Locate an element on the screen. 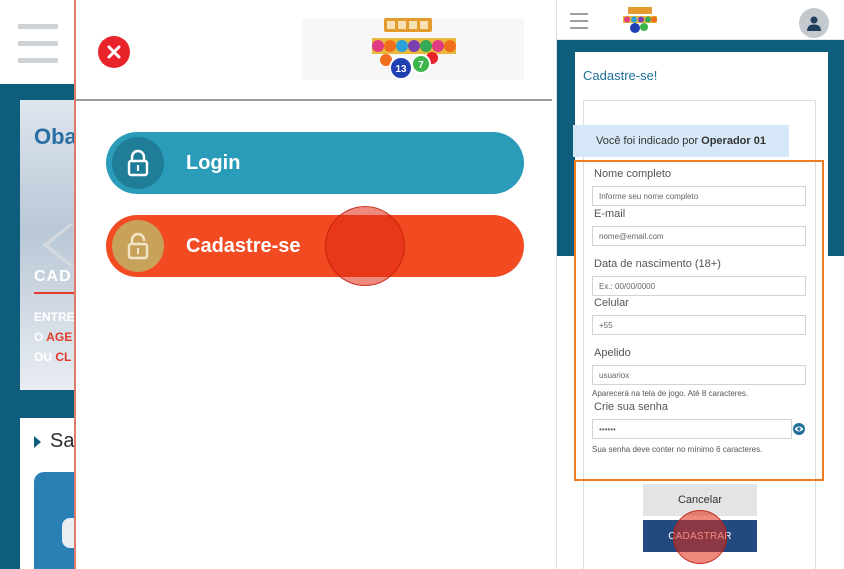  side-menu-header: 13 7 is located at coordinates (314, 50).